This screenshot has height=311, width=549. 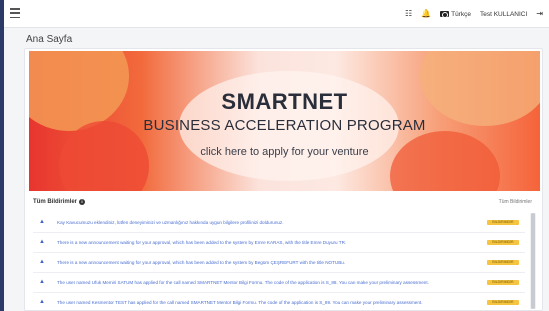 What do you see at coordinates (408, 14) in the screenshot?
I see `list-icon: ☷` at bounding box center [408, 14].